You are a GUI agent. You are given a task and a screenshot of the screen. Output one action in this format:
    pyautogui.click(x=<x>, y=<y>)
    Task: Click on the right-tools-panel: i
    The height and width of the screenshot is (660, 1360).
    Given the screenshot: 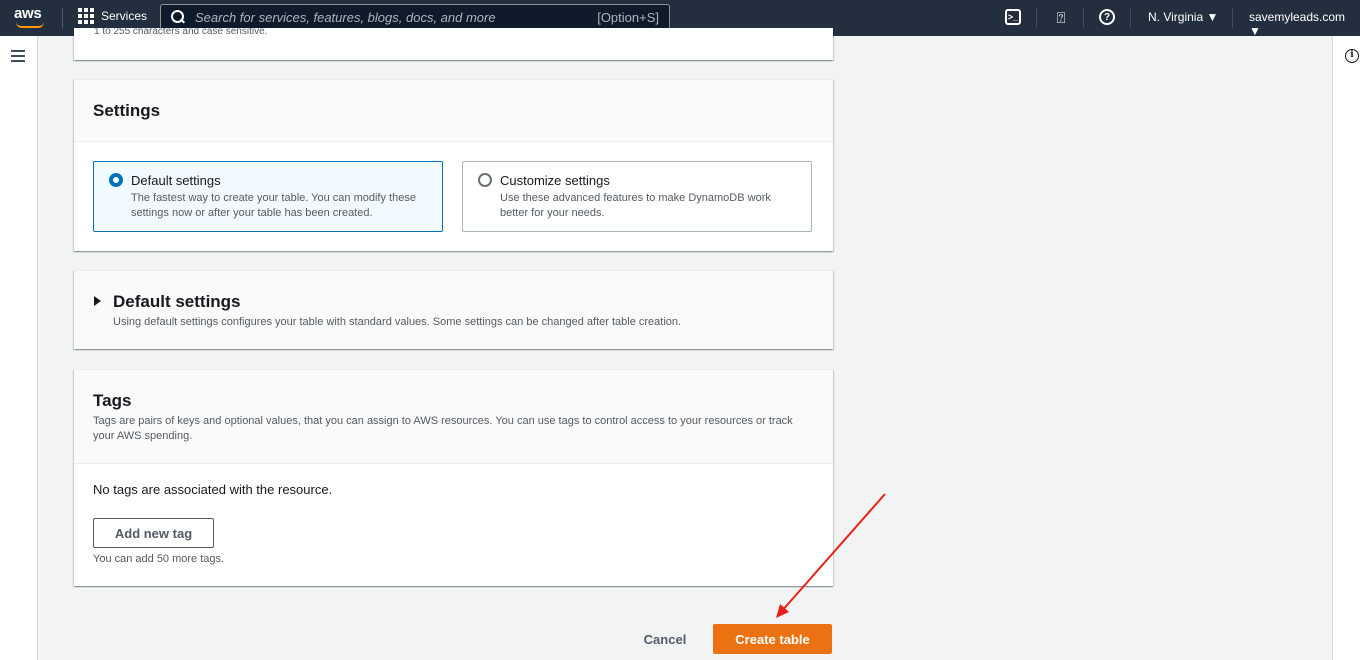 What is the action you would take?
    pyautogui.click(x=1346, y=348)
    